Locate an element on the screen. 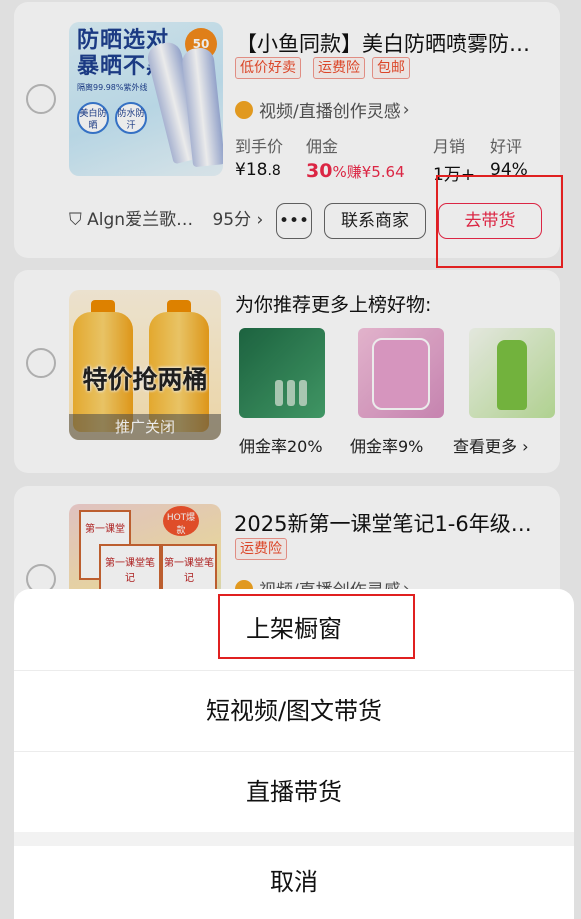 The image size is (581, 919). short-video-promote-option: 短视频/图文带货 is located at coordinates (294, 710).